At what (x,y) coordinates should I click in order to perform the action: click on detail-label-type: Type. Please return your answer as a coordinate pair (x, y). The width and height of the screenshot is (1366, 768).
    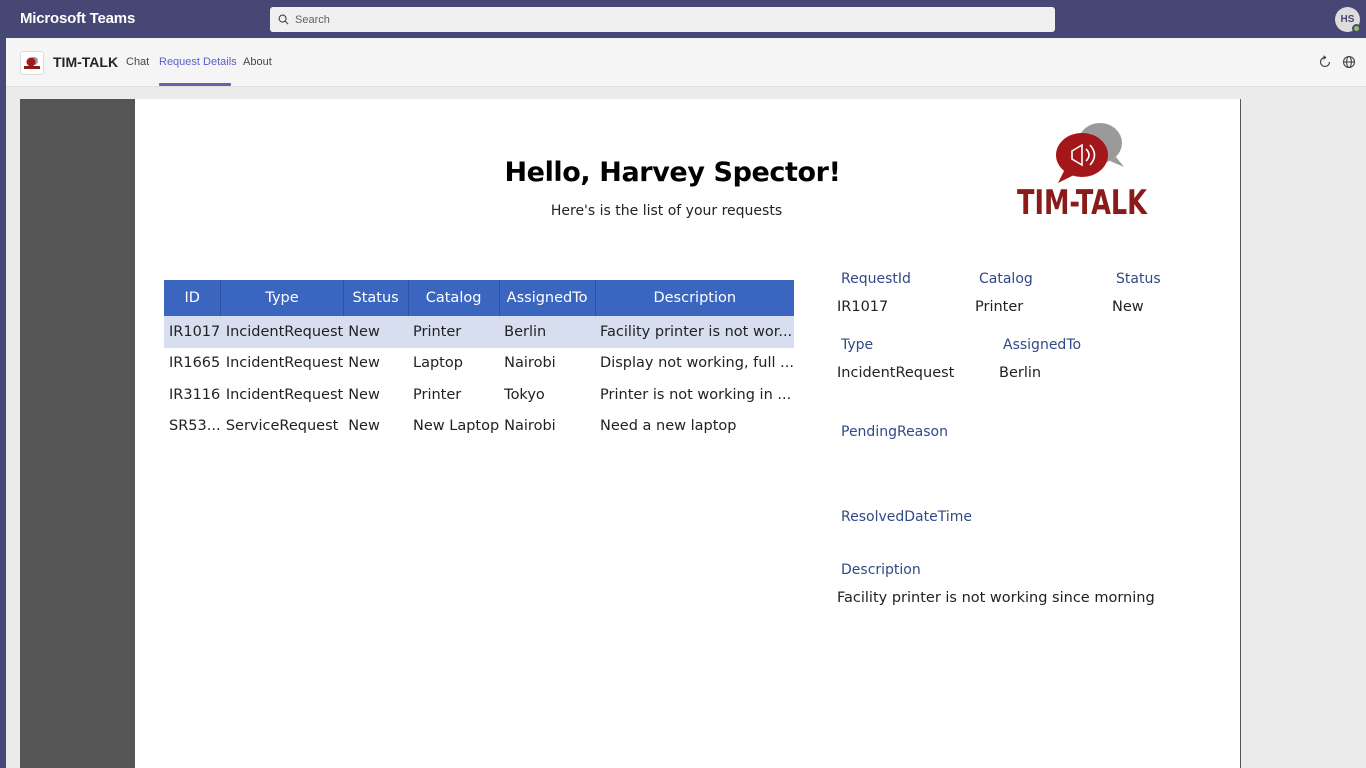
    Looking at the image, I should click on (857, 345).